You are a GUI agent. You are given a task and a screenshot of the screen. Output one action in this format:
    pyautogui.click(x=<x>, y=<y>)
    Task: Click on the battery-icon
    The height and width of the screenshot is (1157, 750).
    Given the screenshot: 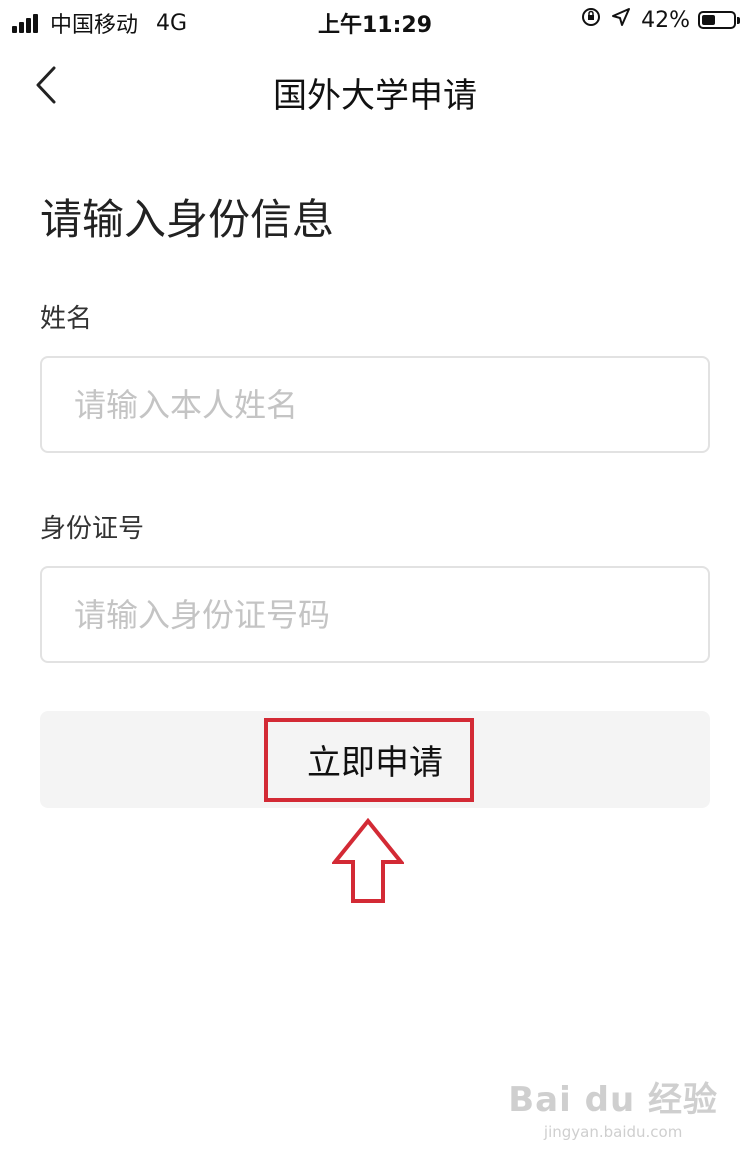 What is the action you would take?
    pyautogui.click(x=719, y=20)
    